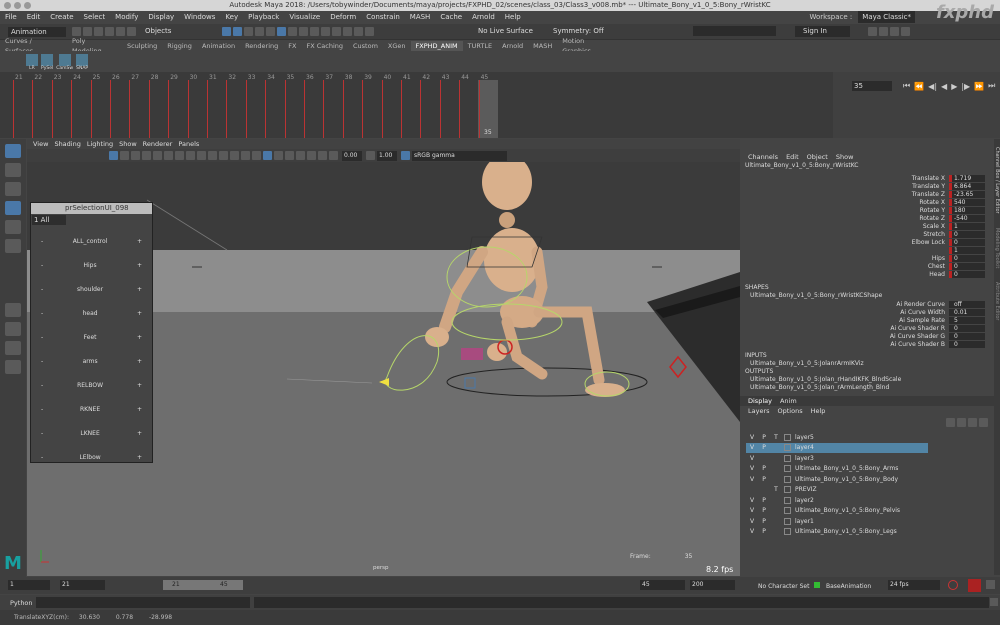  I want to click on channel-attribute: 1, so click(867, 250).